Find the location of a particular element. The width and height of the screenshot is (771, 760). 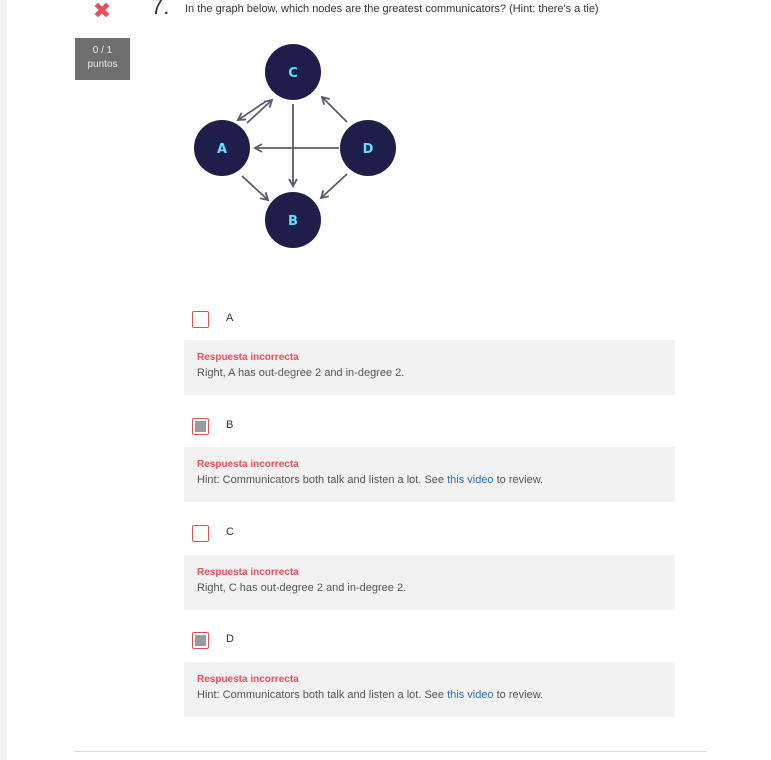

graph-diagram: C A D B is located at coordinates (295, 146).